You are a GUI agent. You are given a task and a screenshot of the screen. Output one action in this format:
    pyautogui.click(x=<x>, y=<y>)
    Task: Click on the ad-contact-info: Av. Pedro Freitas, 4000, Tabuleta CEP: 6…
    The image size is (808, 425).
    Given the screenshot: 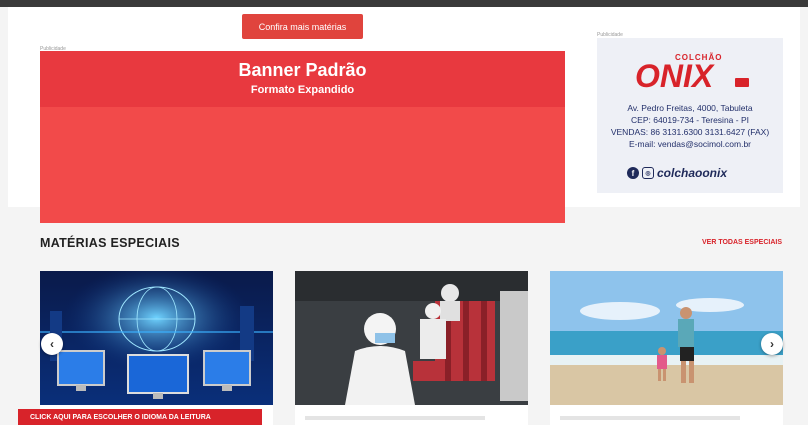 What is the action you would take?
    pyautogui.click(x=690, y=126)
    